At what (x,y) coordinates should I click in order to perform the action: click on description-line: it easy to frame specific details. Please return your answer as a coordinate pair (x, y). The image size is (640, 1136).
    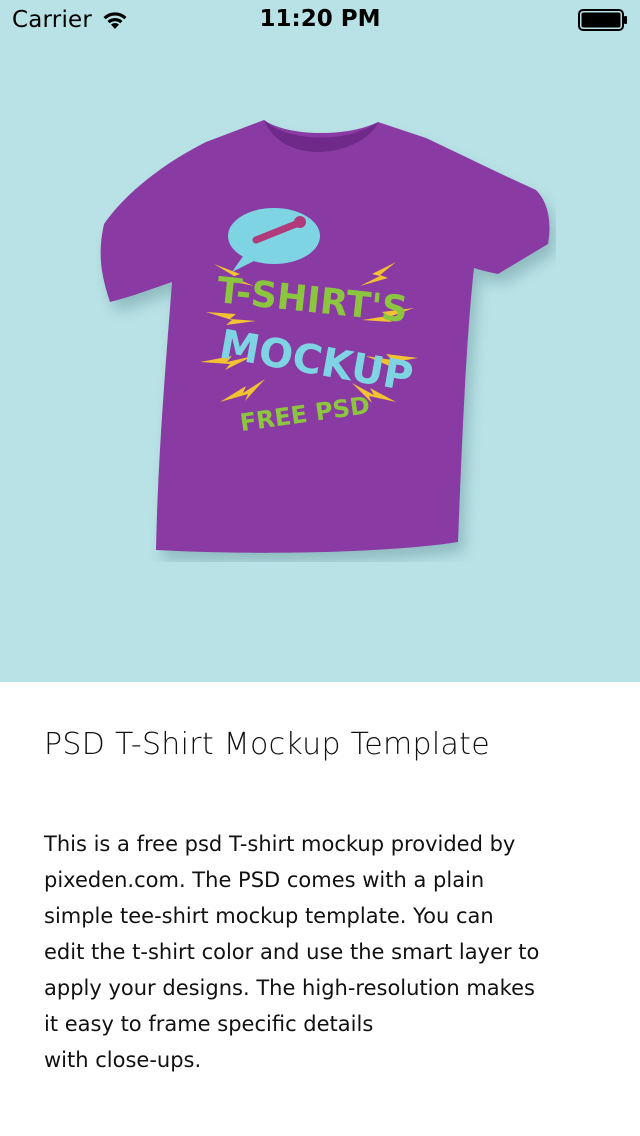
    Looking at the image, I should click on (209, 1024).